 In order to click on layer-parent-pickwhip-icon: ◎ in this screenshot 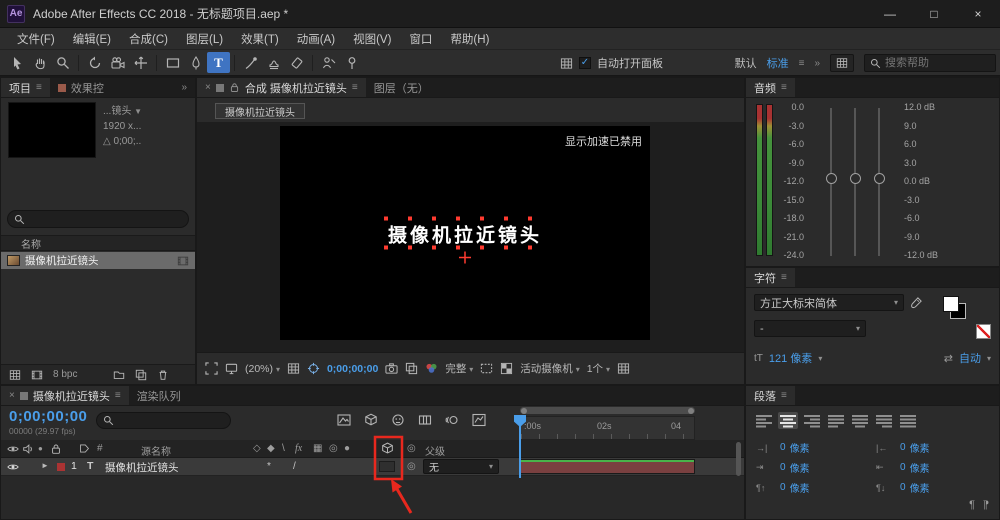, I will do `click(411, 466)`.